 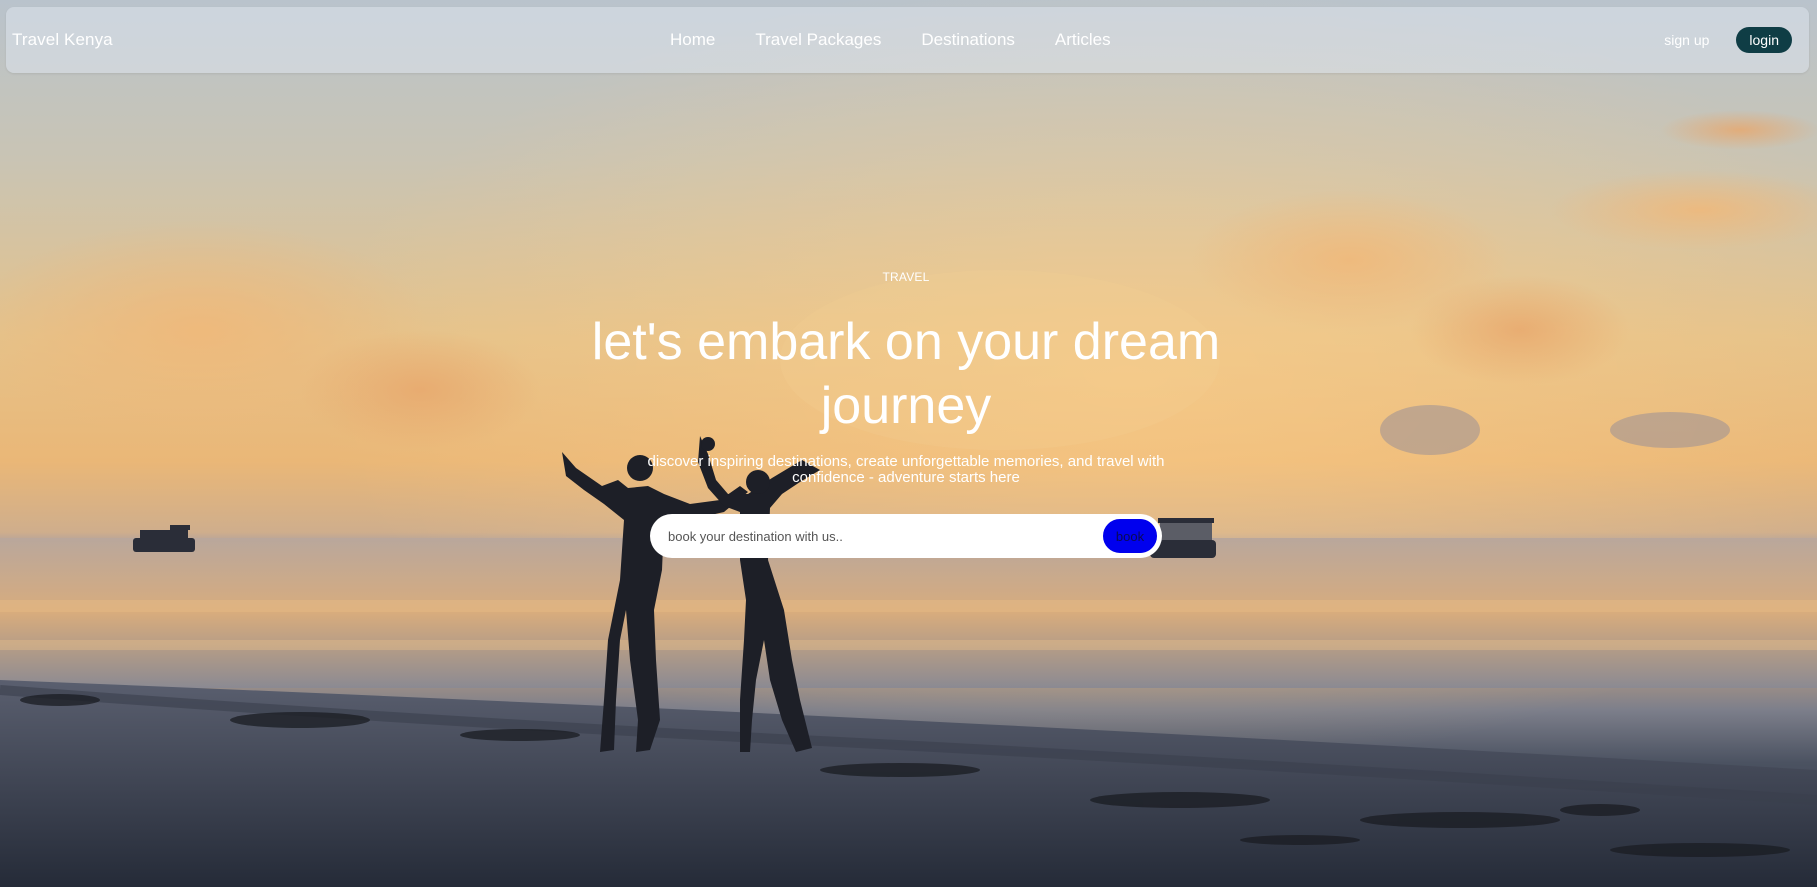 I want to click on destination-search-bar: book, so click(x=906, y=536).